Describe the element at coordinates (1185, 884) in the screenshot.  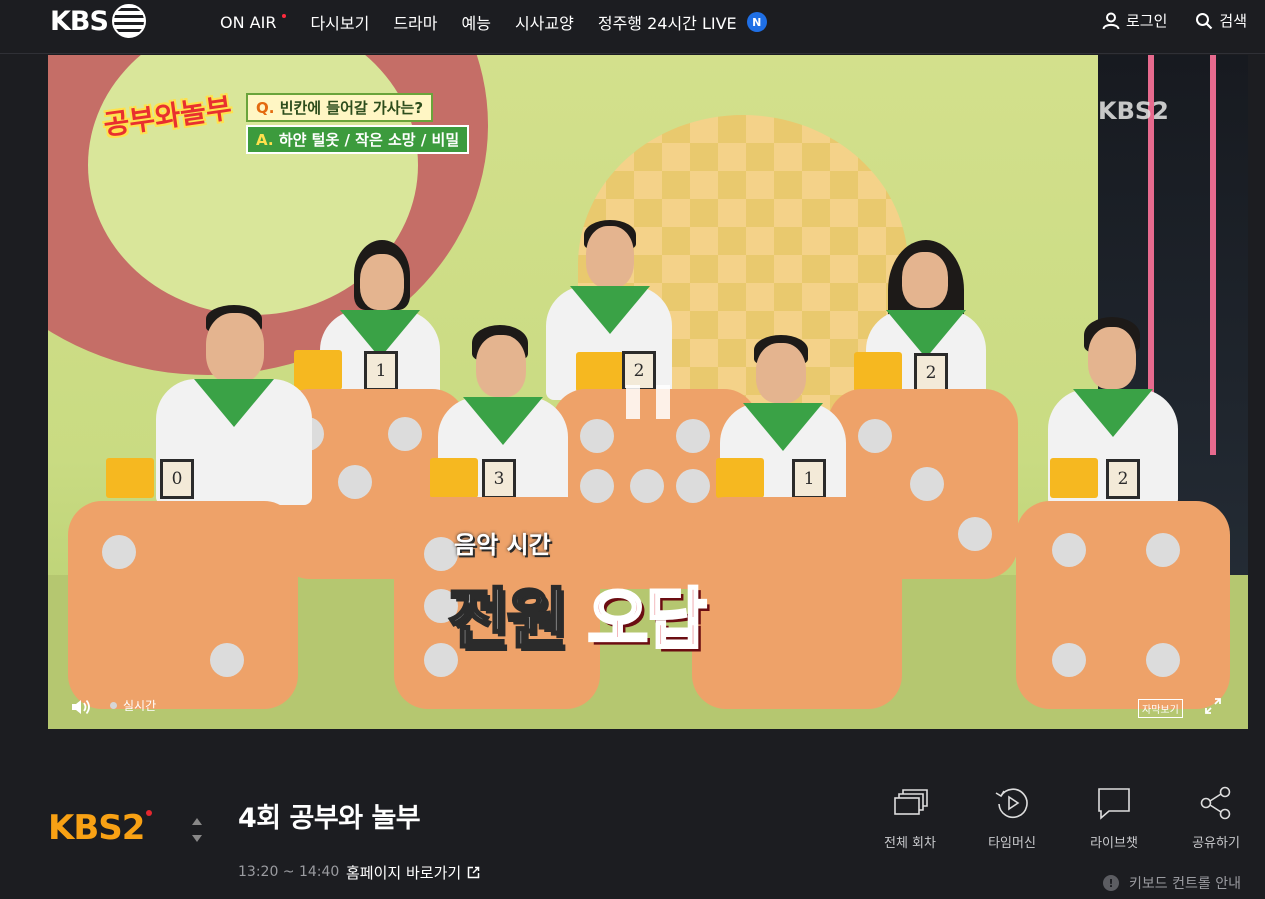
I see `keyboard-guide-label: 키보드 컨트롤 안내` at that location.